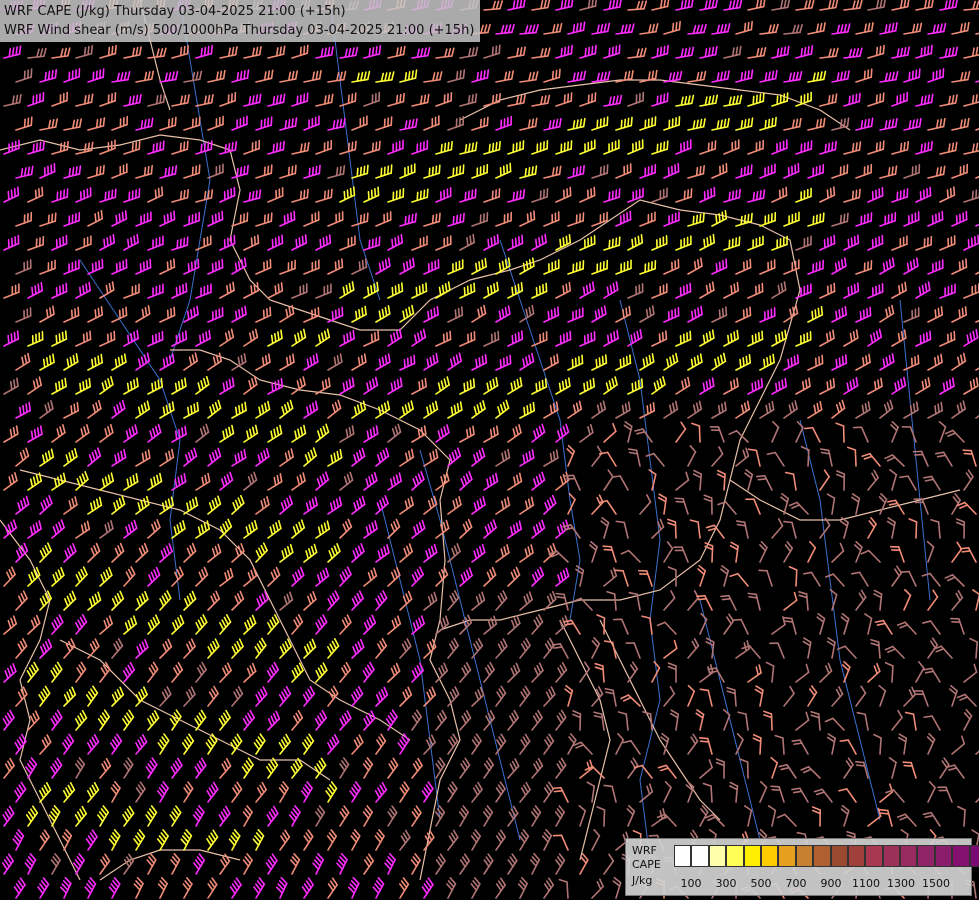 The width and height of the screenshot is (979, 900). Describe the element at coordinates (901, 883) in the screenshot. I see `legend-tick-label: 1300` at that location.